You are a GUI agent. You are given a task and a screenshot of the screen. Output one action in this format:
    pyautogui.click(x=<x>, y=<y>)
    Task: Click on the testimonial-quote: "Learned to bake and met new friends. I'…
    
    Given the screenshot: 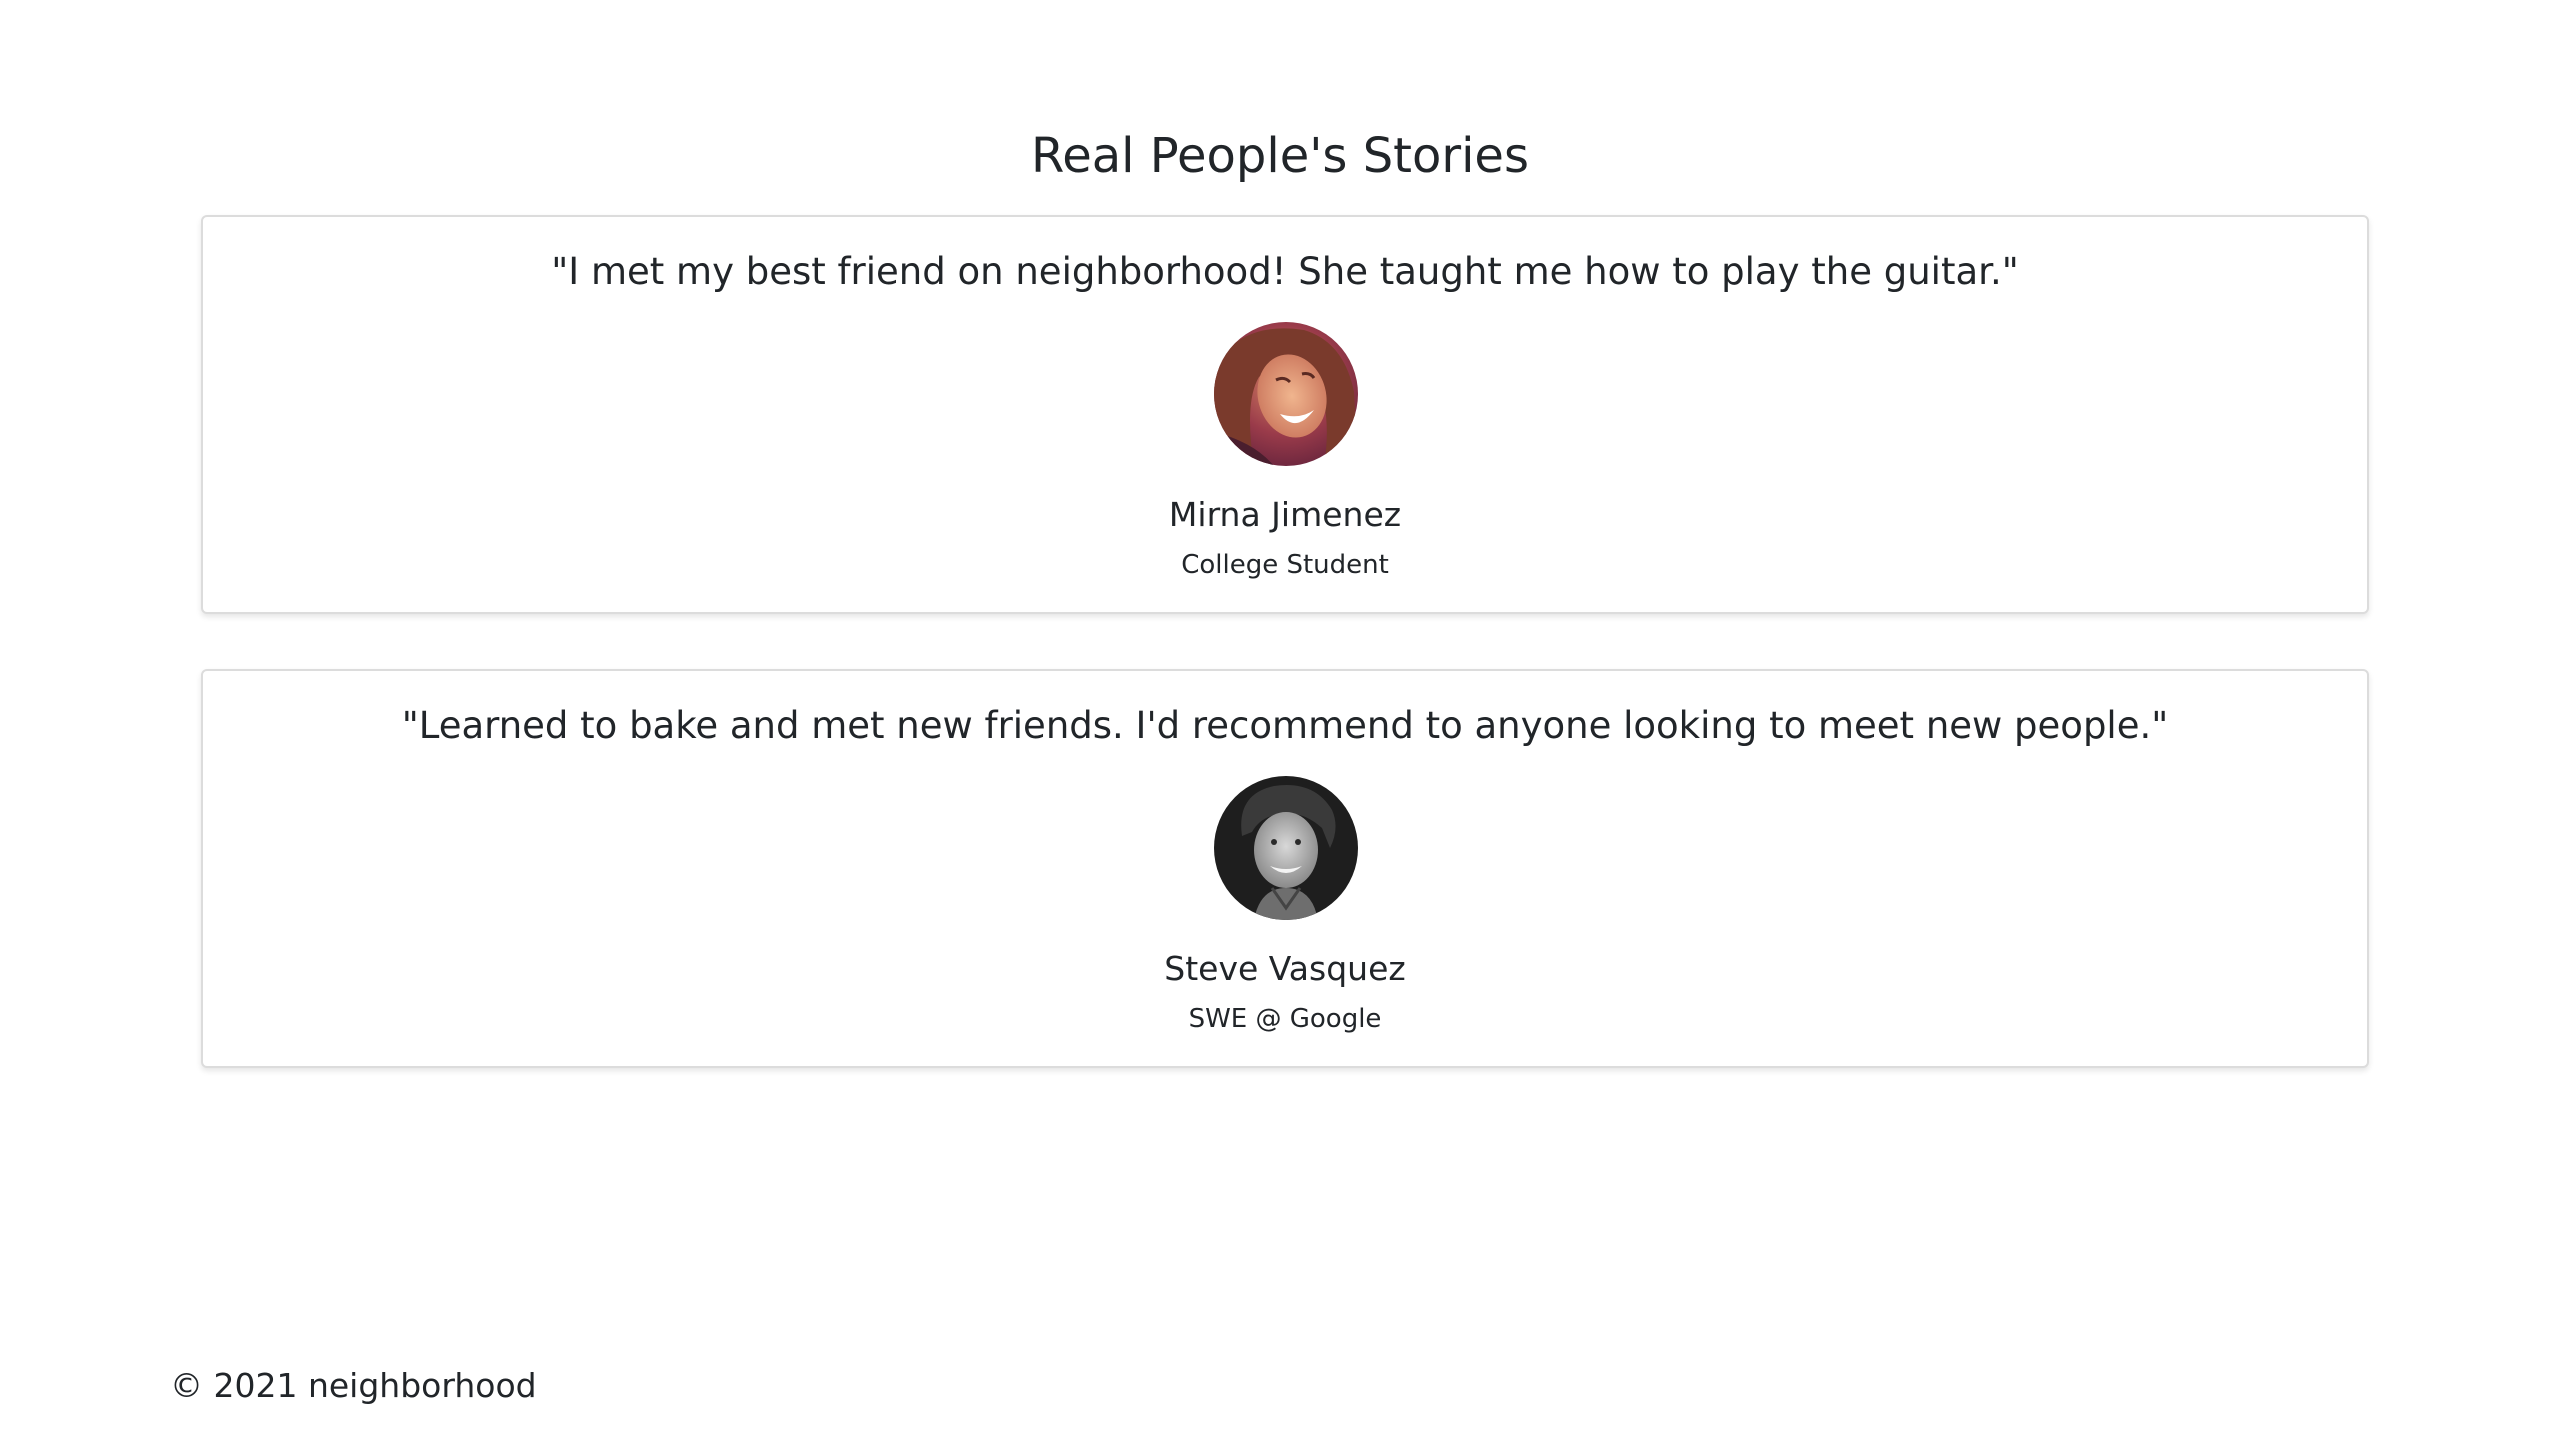 What is the action you would take?
    pyautogui.click(x=1285, y=725)
    